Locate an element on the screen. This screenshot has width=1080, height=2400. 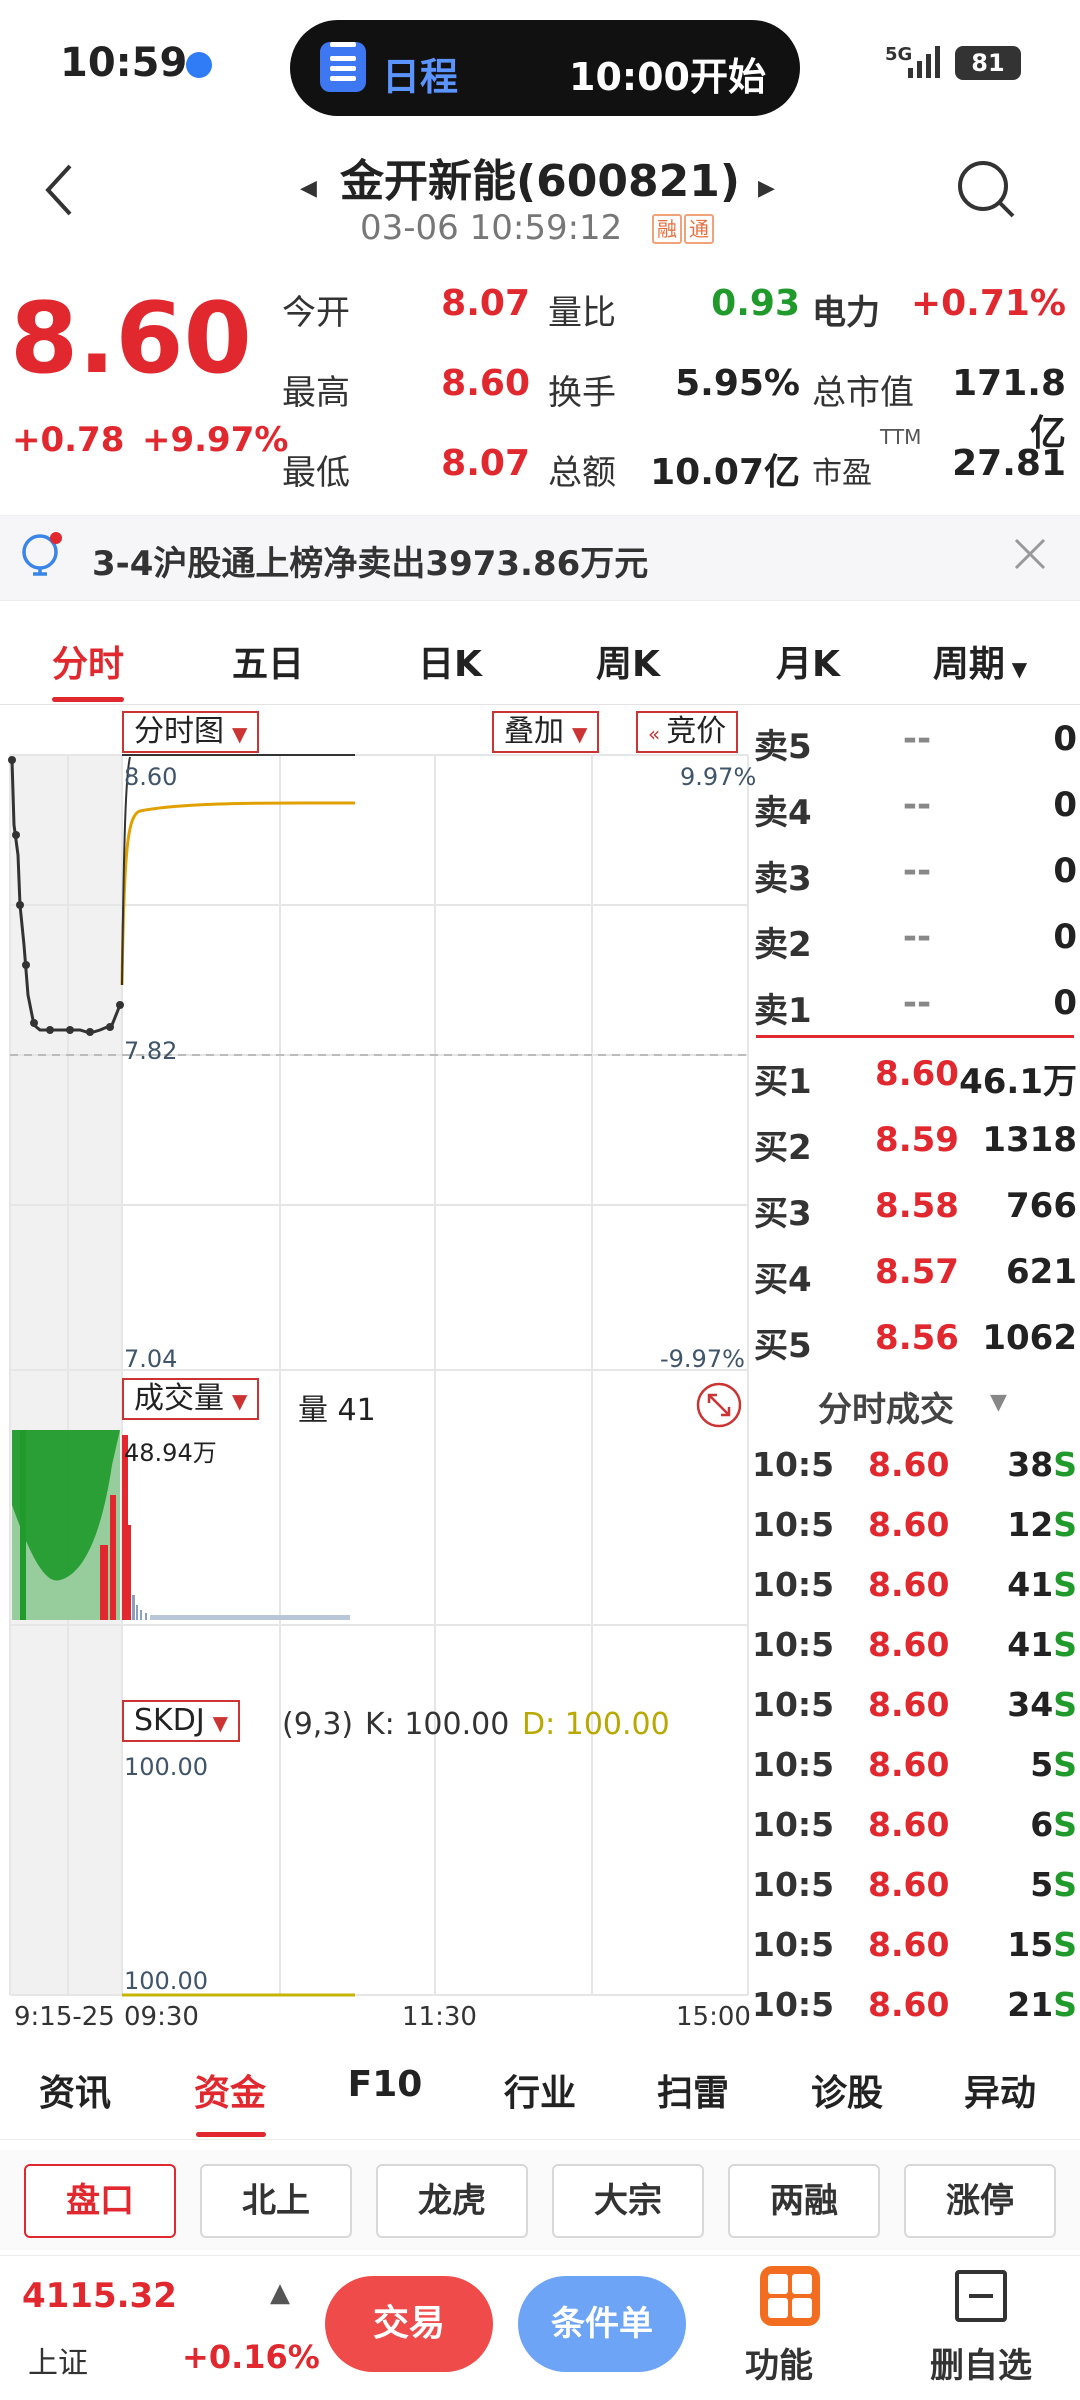
back-icon is located at coordinates (65, 190).